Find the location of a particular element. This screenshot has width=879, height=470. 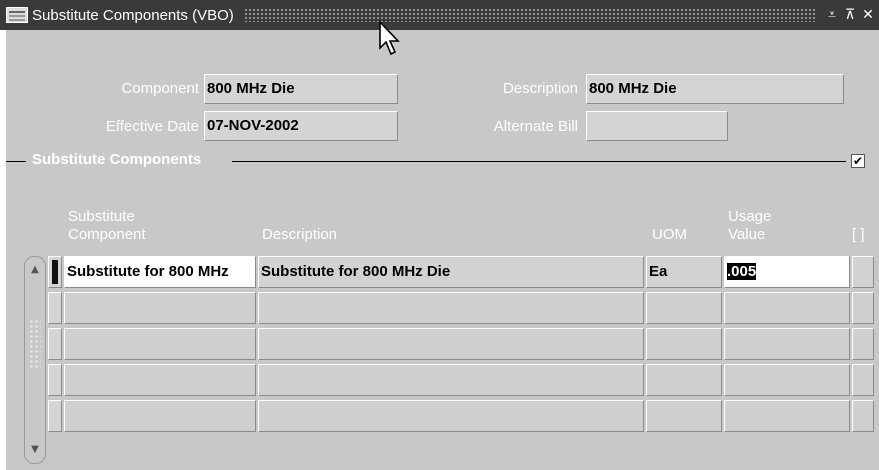

window-title: Substitute Components (VBO) is located at coordinates (133, 15).